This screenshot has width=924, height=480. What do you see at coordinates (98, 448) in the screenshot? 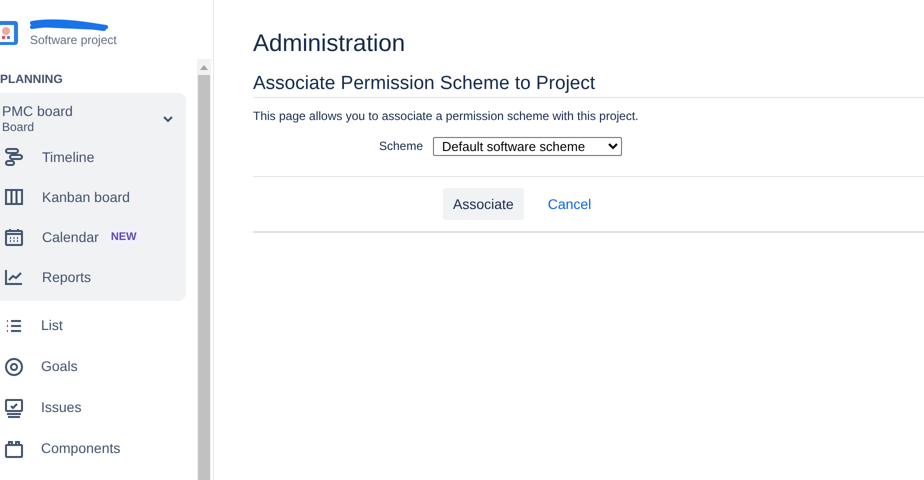
I see `sidebar-nav-item: Components` at bounding box center [98, 448].